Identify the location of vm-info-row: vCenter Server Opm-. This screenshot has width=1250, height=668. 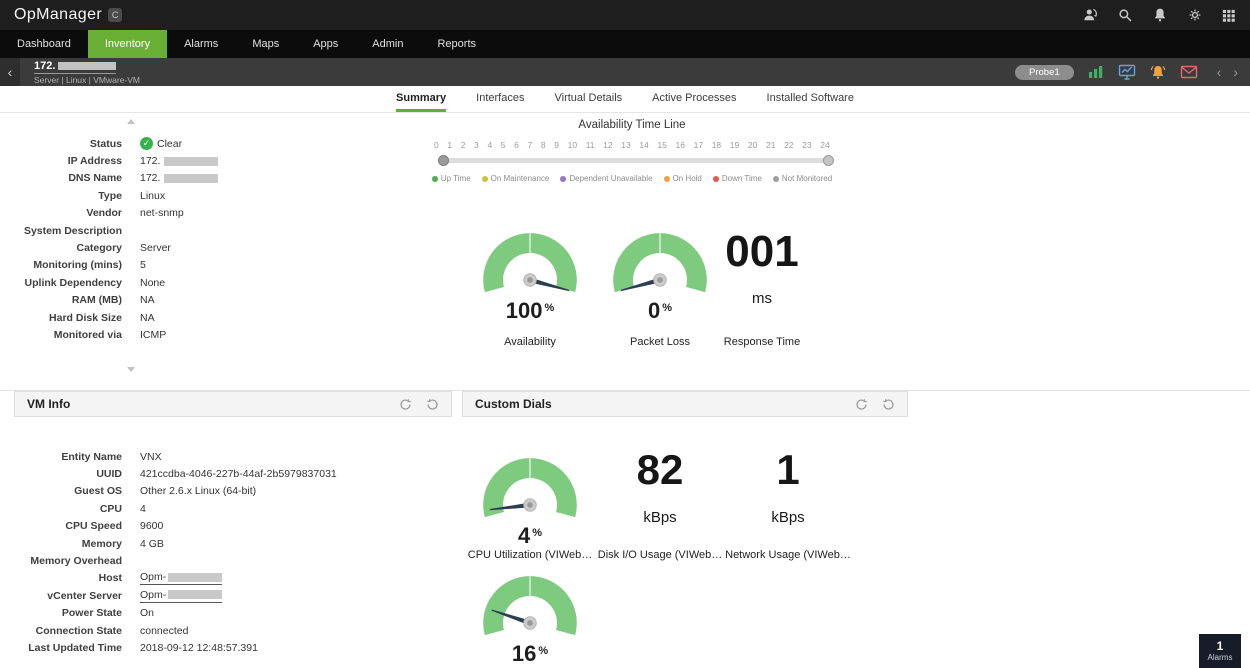
(233, 595).